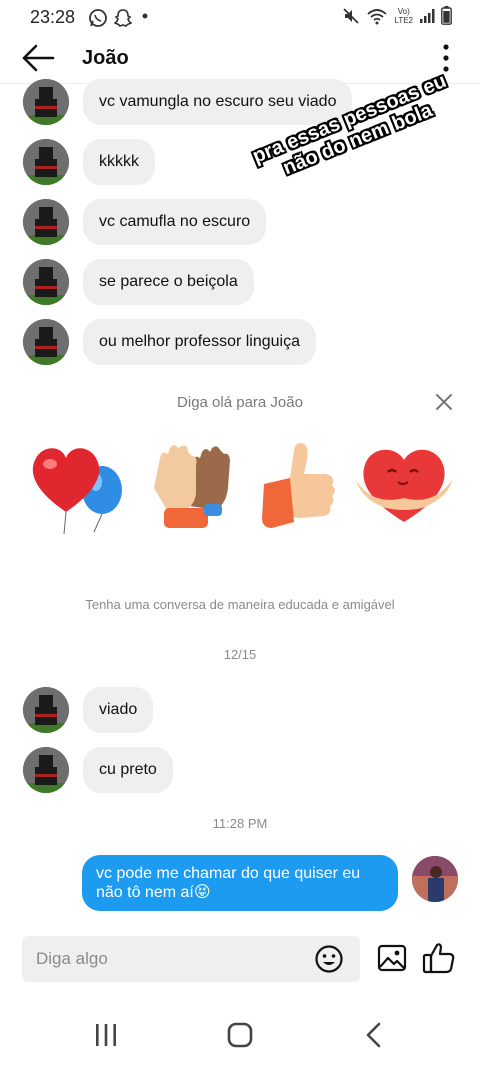  I want to click on message-row: kkkkk, so click(240, 162).